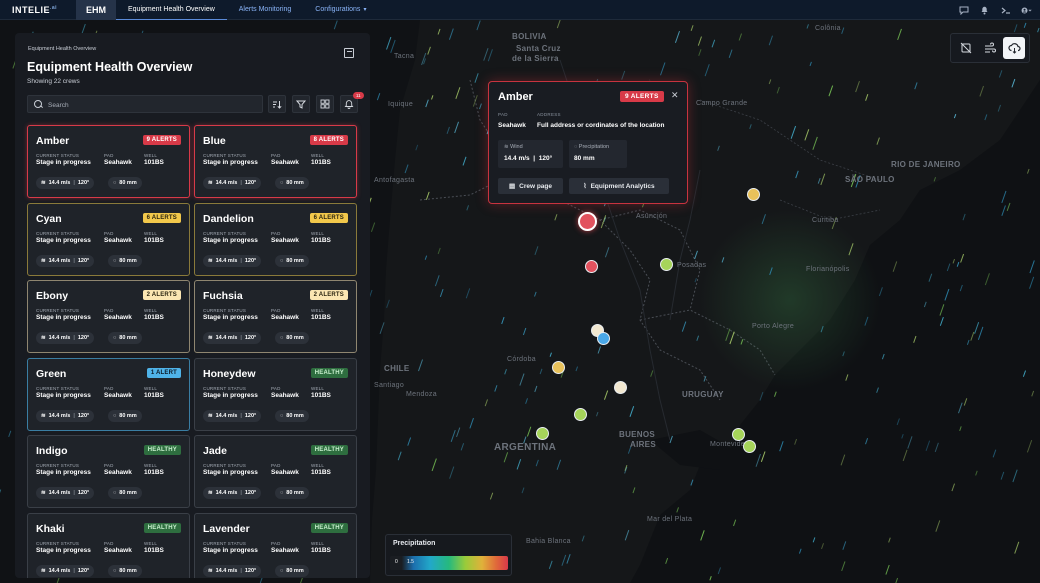 The height and width of the screenshot is (583, 1040). I want to click on precipitation-layer-button, so click(1014, 48).